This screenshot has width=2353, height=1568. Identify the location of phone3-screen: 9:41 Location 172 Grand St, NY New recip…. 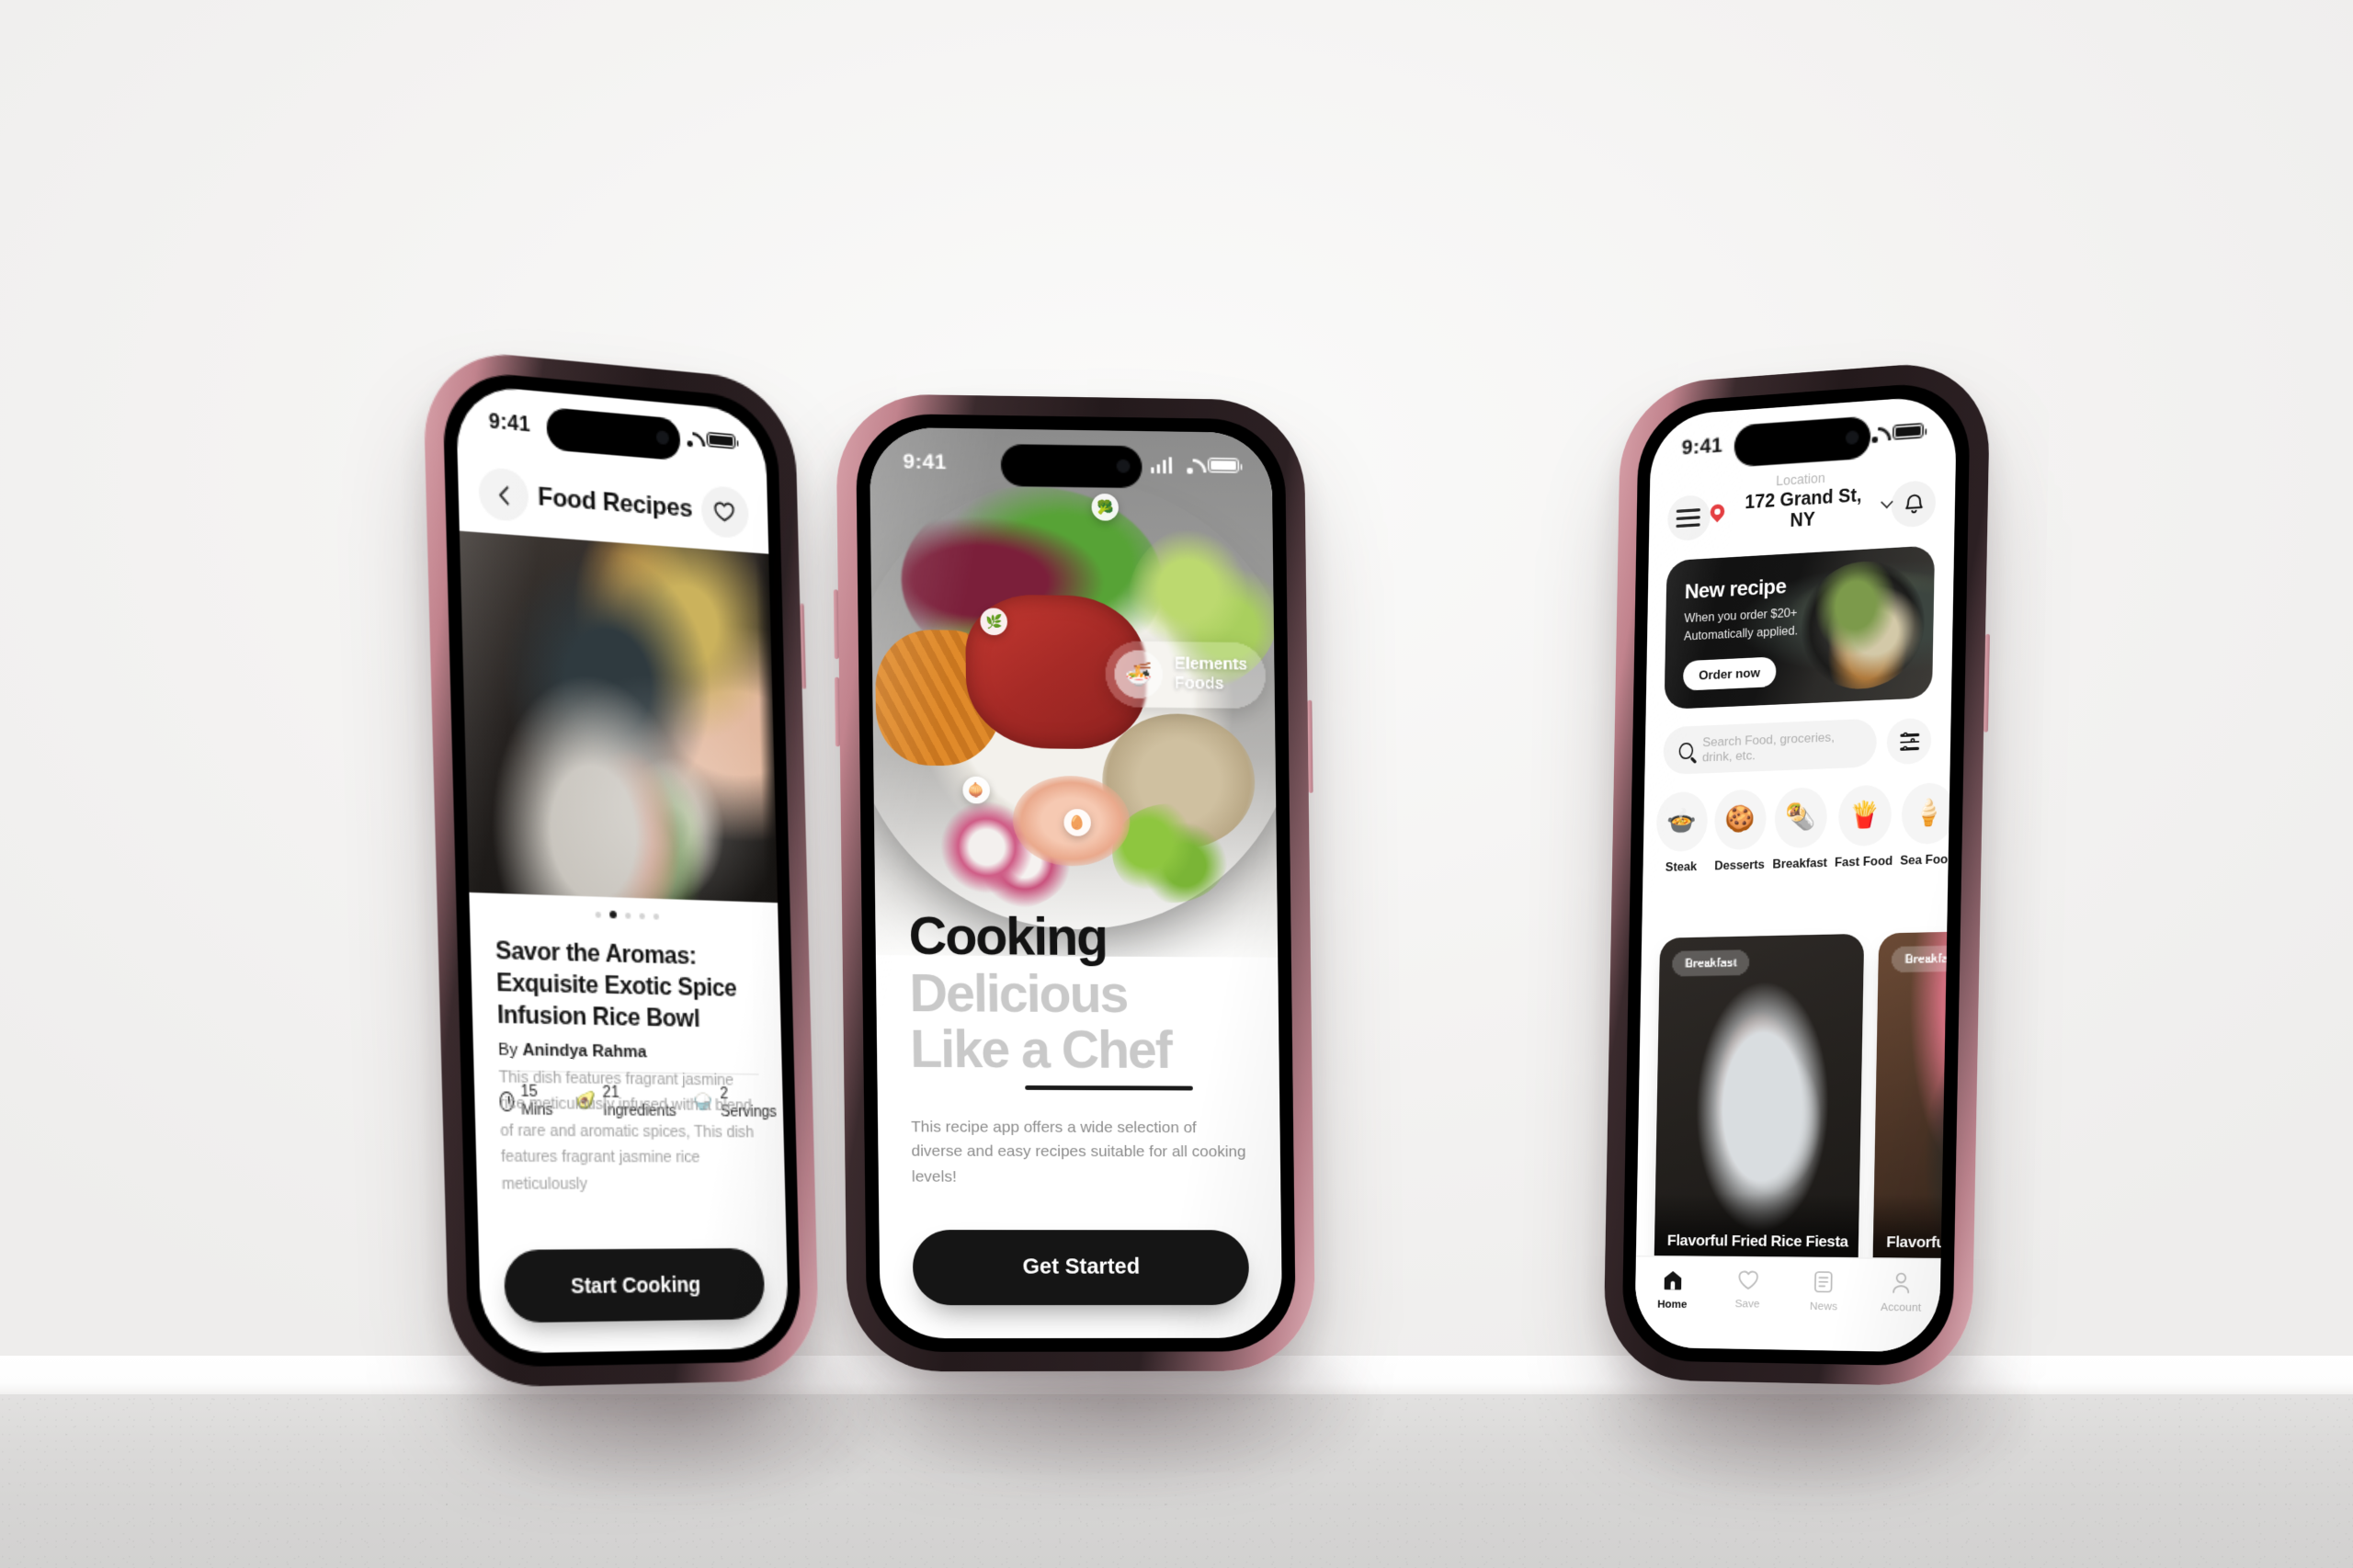
(1796, 873).